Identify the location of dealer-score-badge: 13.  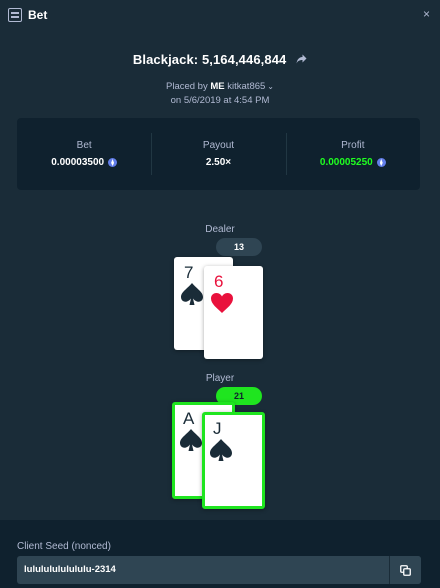
(239, 247).